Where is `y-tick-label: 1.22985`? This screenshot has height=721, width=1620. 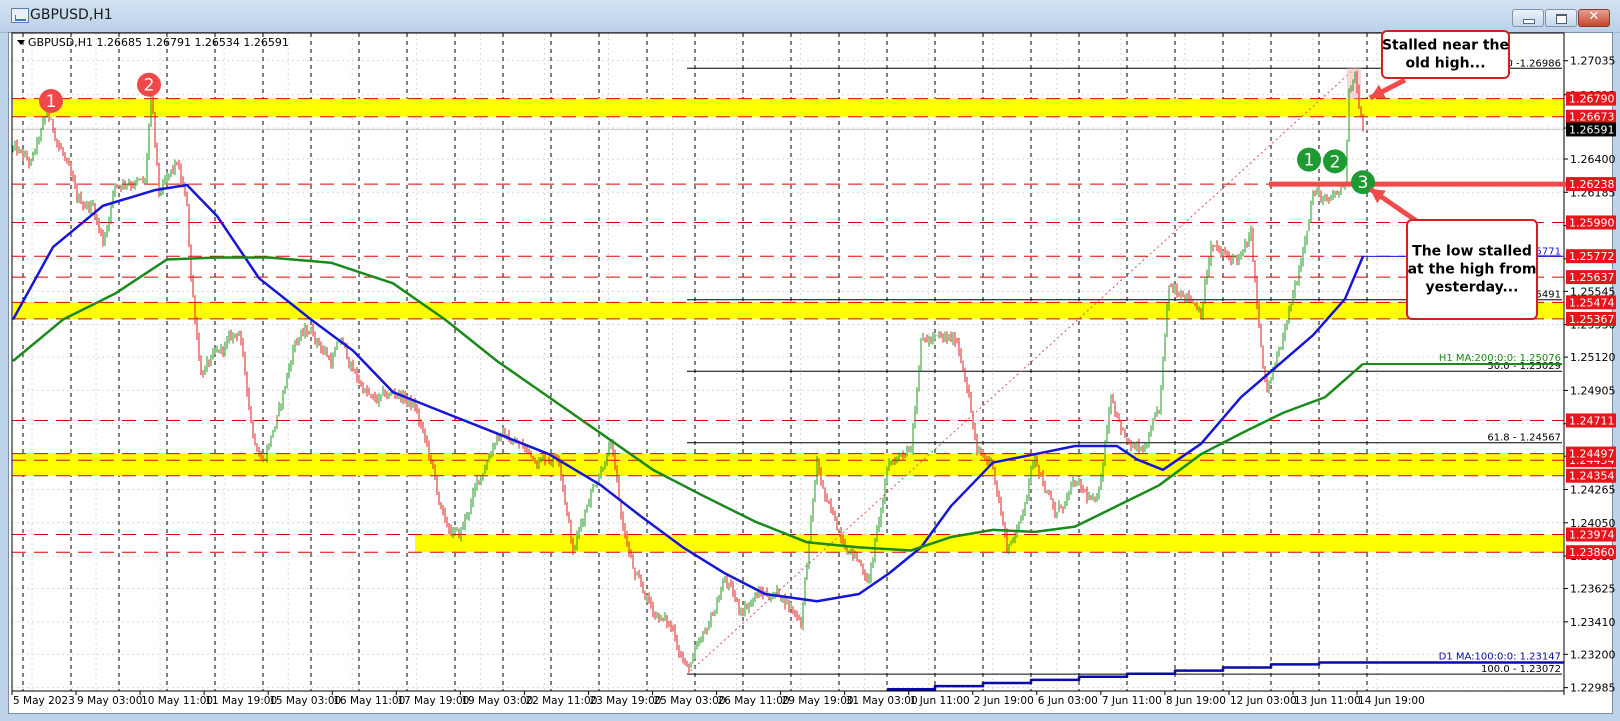 y-tick-label: 1.22985 is located at coordinates (1593, 688).